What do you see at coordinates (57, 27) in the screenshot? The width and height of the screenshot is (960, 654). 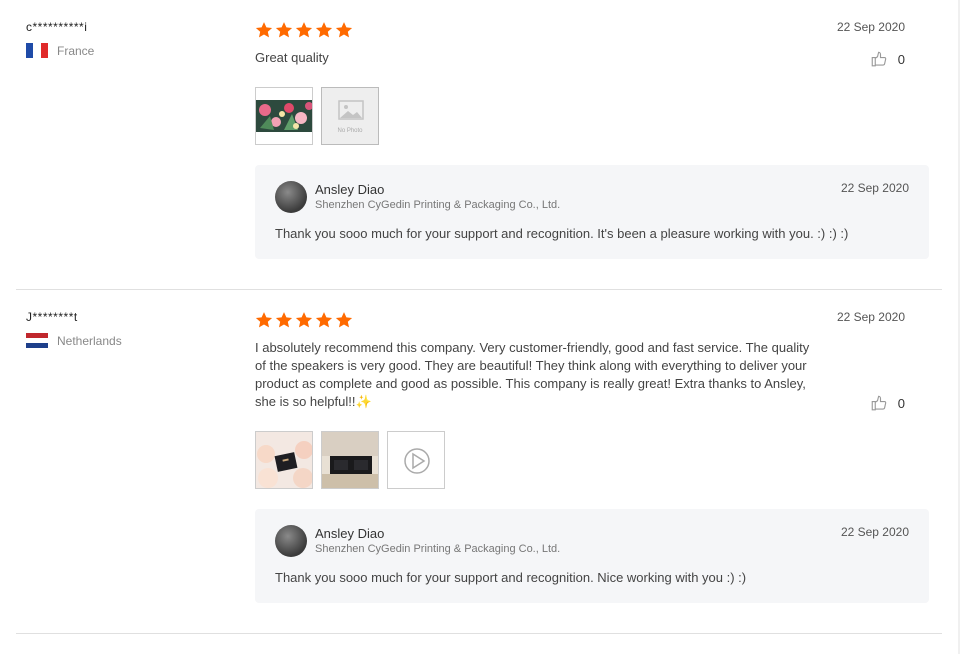 I see `reviewer-name: c**********i` at bounding box center [57, 27].